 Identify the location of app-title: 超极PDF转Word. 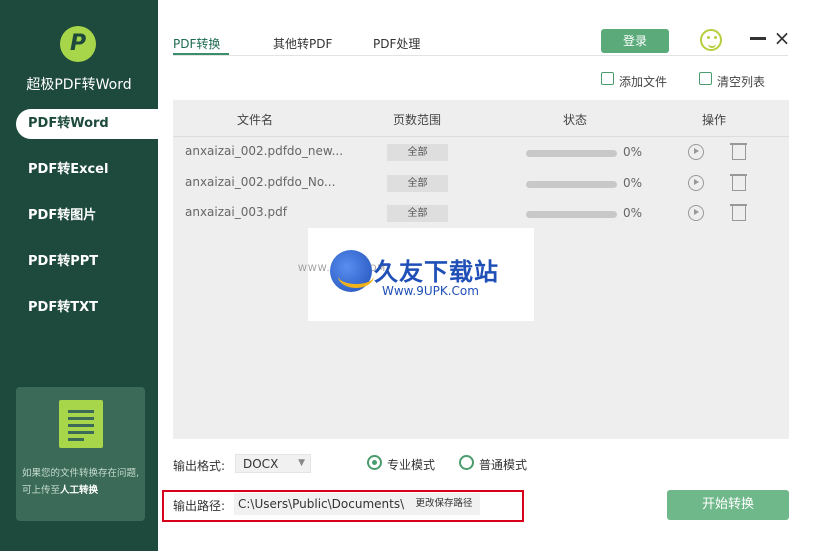
(79, 85).